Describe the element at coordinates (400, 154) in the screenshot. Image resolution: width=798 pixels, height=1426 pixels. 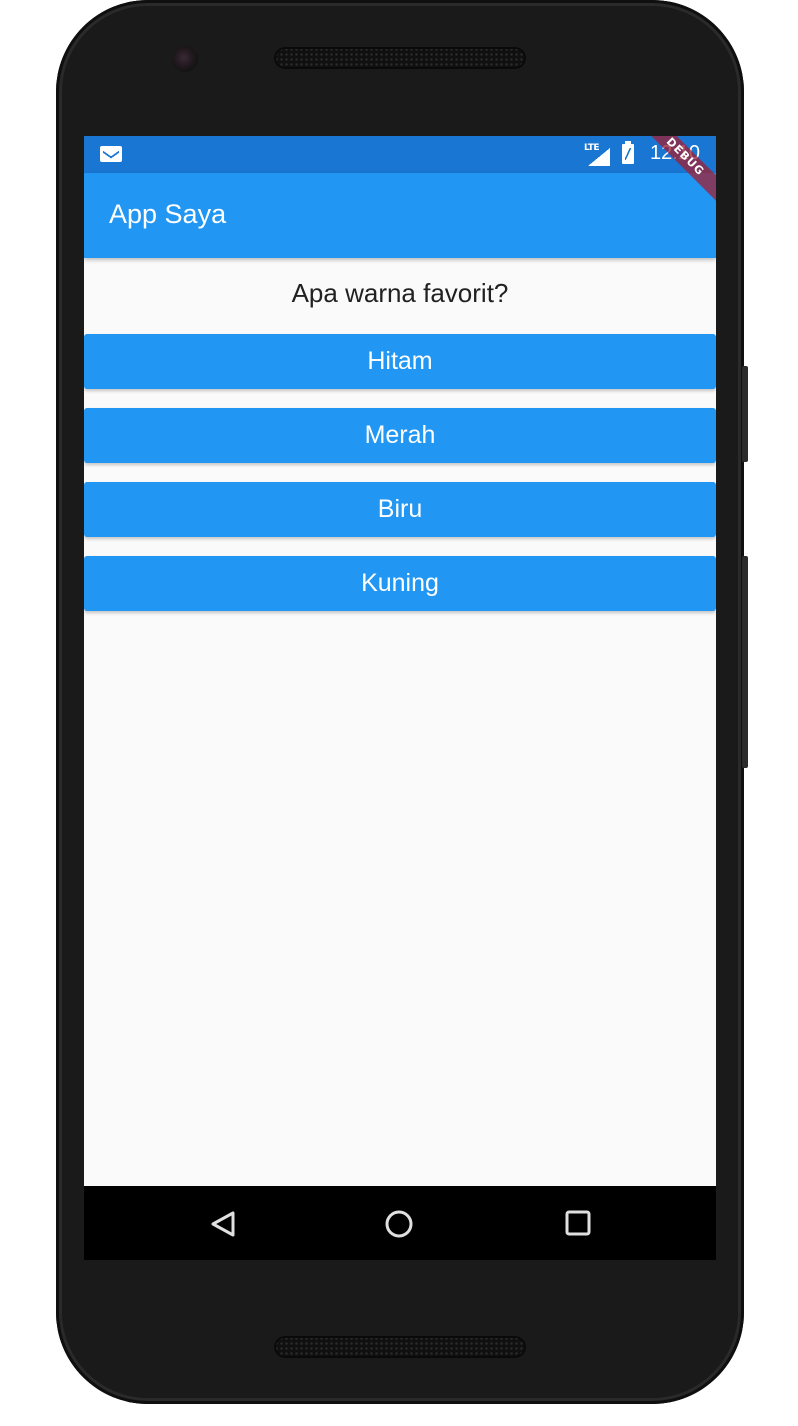
I see `status-bar: LTE 12:10` at that location.